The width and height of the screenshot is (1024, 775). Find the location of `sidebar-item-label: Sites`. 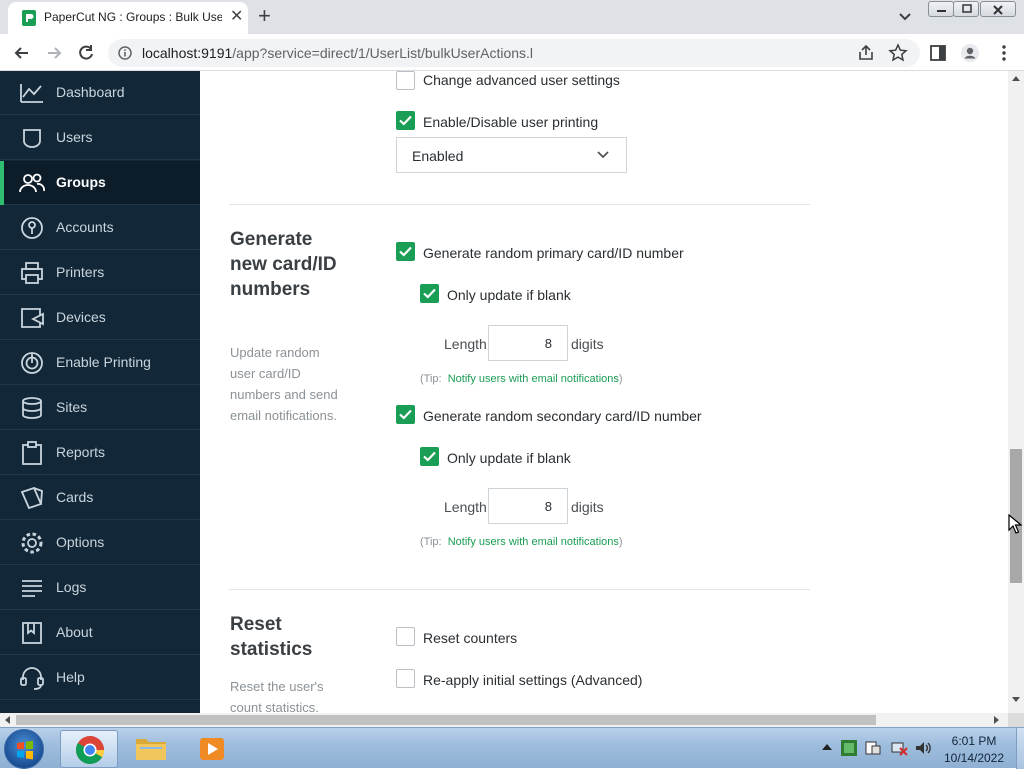

sidebar-item-label: Sites is located at coordinates (72, 407).